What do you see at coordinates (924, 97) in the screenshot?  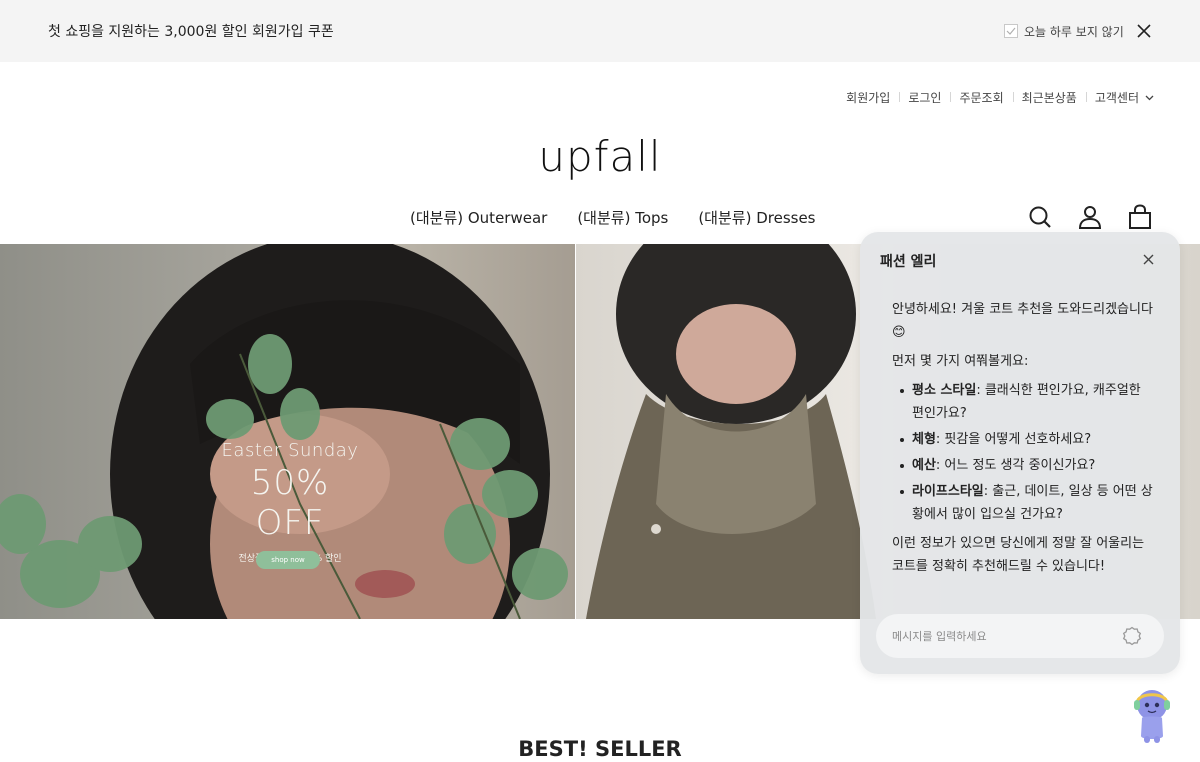 I see `util-login: 로그인` at bounding box center [924, 97].